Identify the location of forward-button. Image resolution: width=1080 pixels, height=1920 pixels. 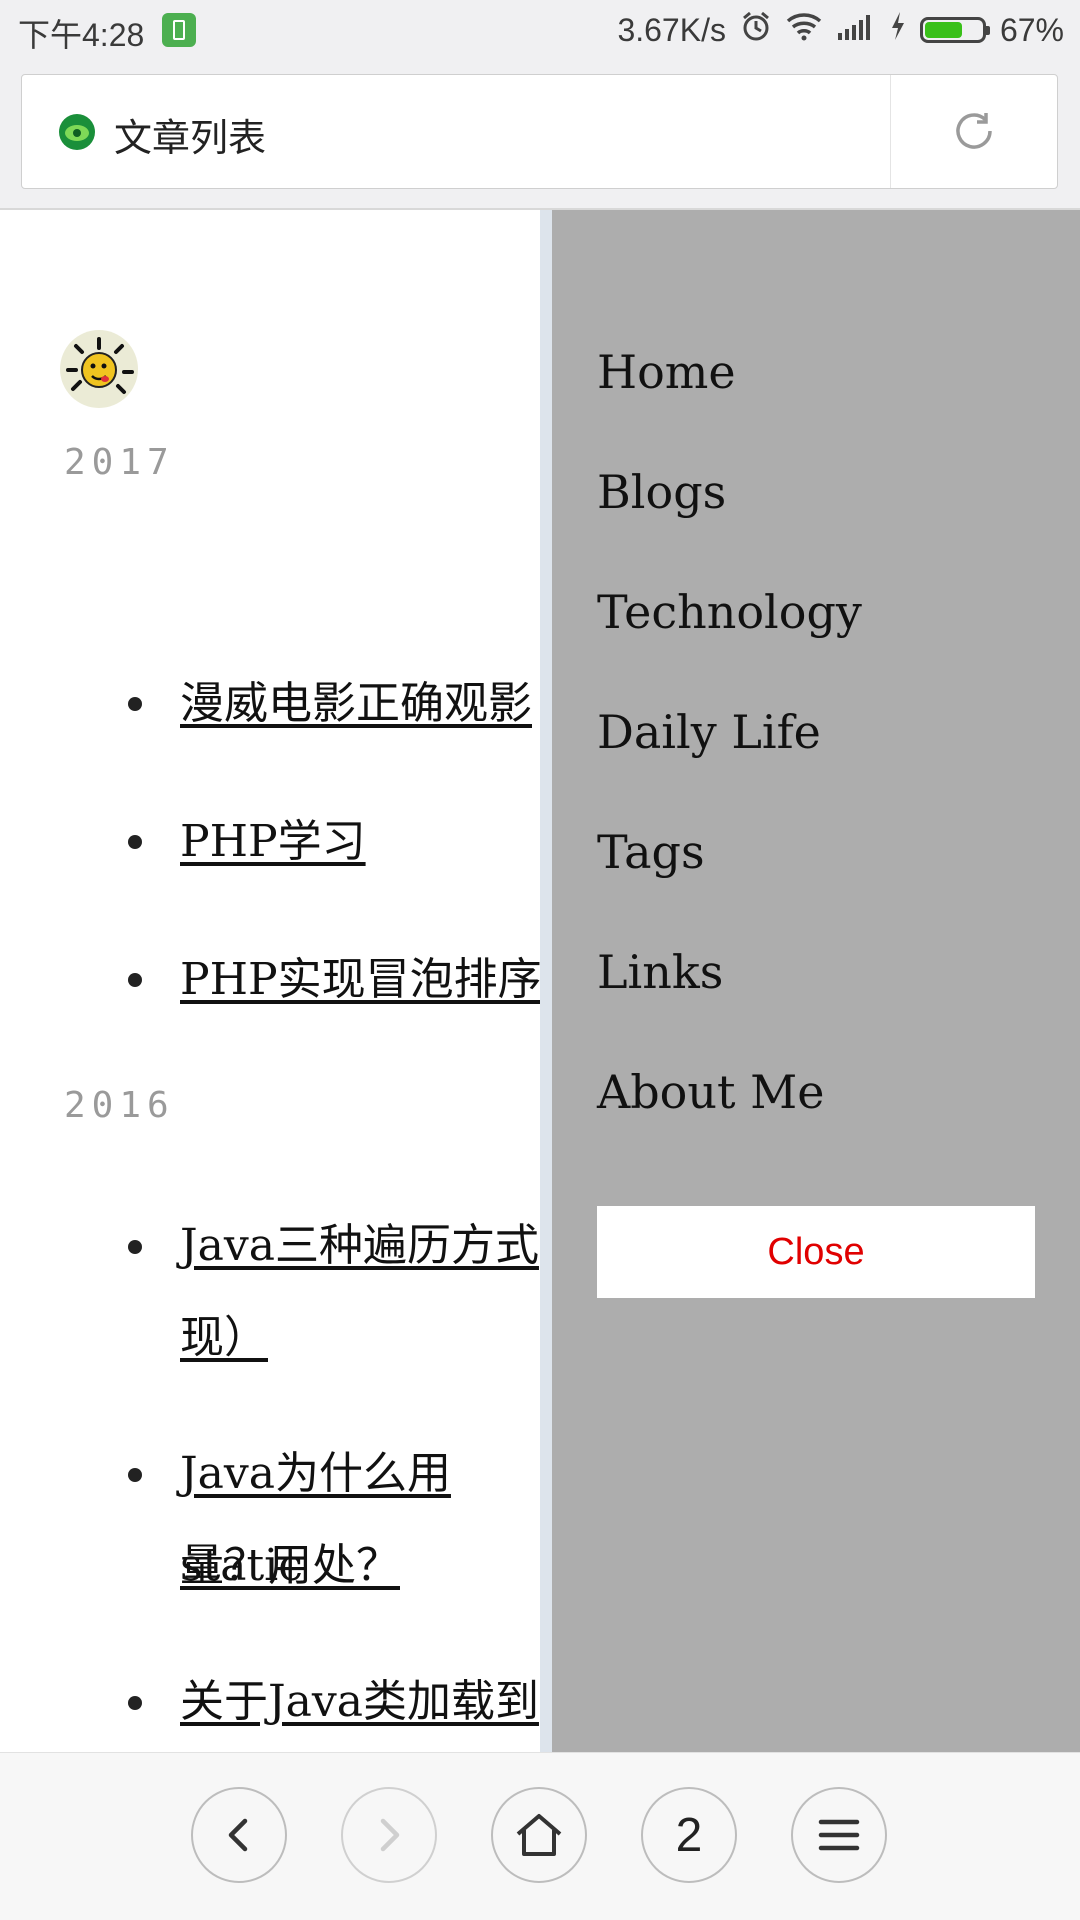
(389, 1835).